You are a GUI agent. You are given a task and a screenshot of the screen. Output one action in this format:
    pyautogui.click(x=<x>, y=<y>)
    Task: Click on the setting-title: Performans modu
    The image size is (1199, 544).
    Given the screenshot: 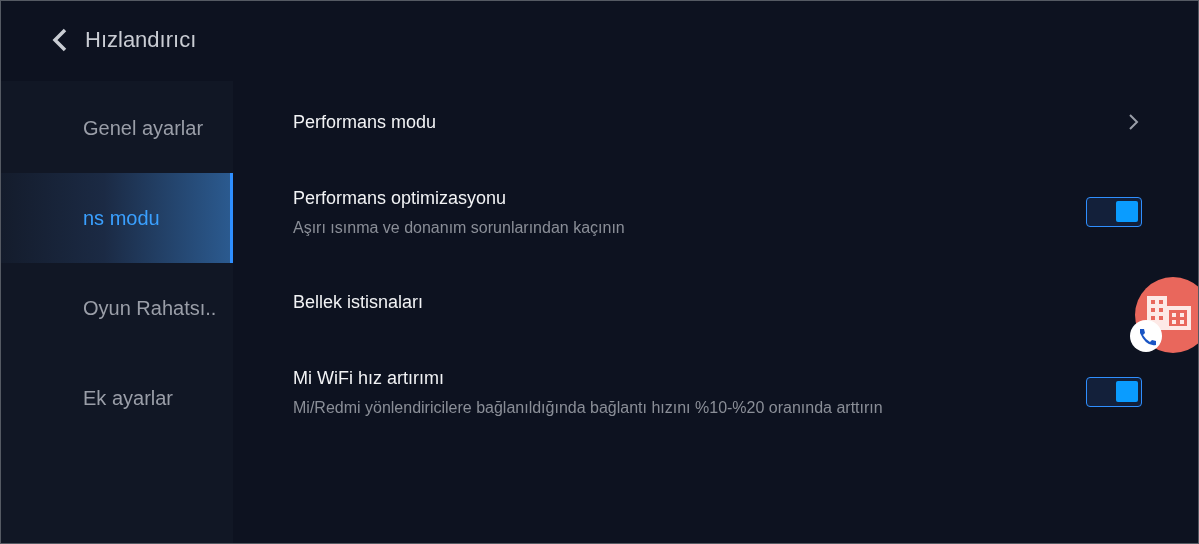 What is the action you would take?
    pyautogui.click(x=365, y=122)
    